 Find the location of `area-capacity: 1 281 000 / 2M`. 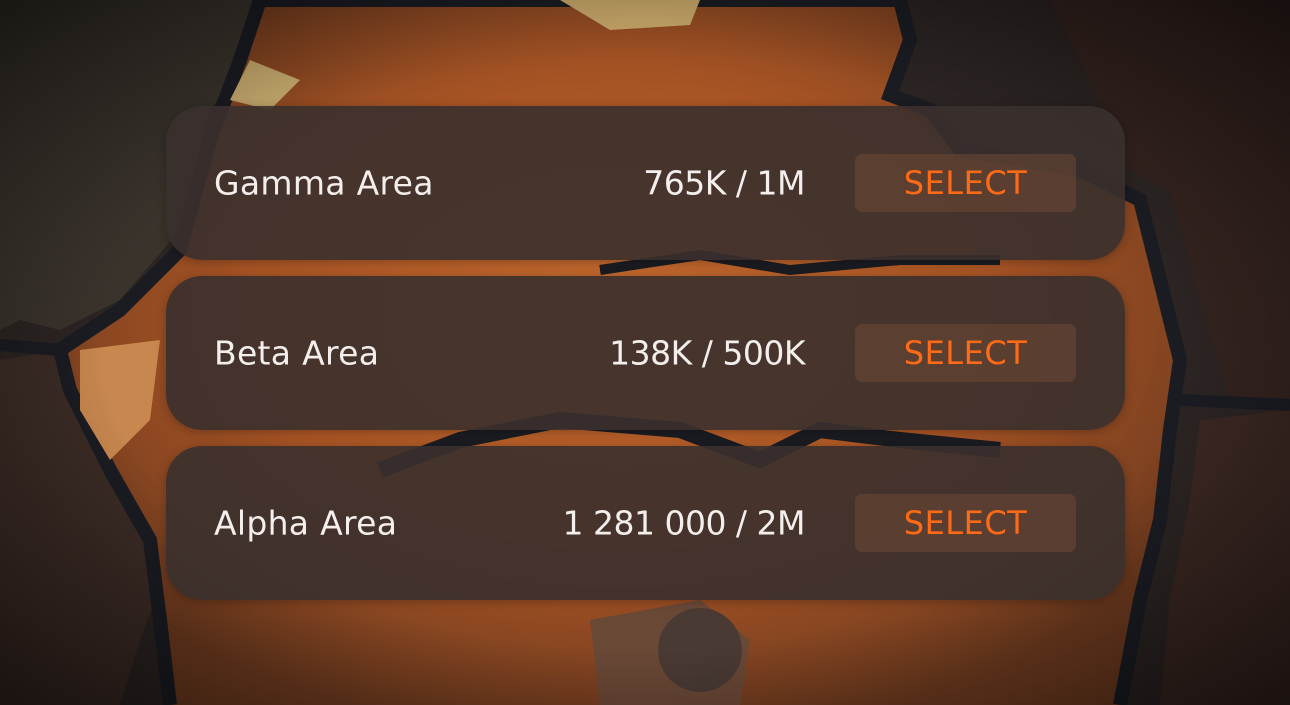

area-capacity: 1 281 000 / 2M is located at coordinates (683, 523).